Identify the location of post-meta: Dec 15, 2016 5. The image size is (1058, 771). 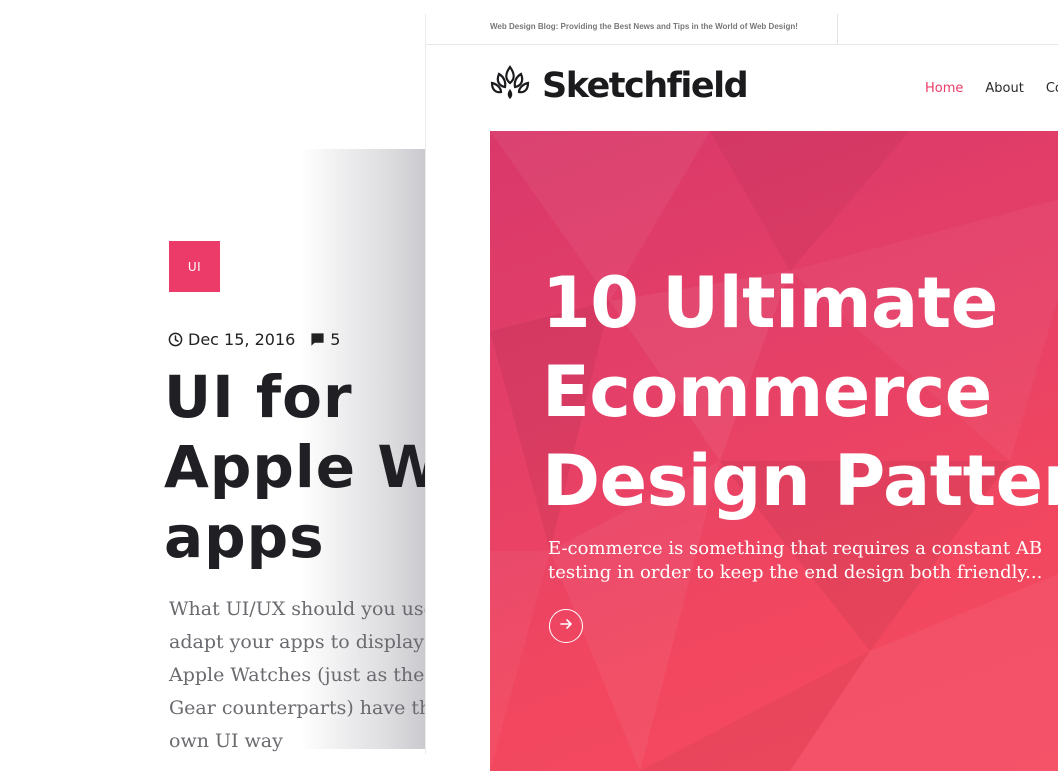
(254, 339).